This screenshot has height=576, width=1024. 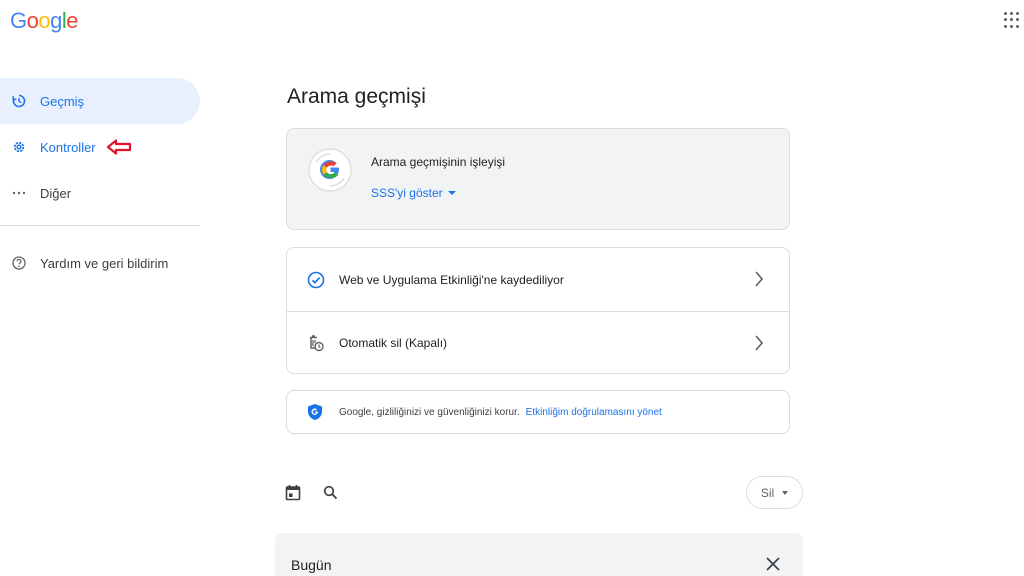 I want to click on help-icon, so click(x=19, y=263).